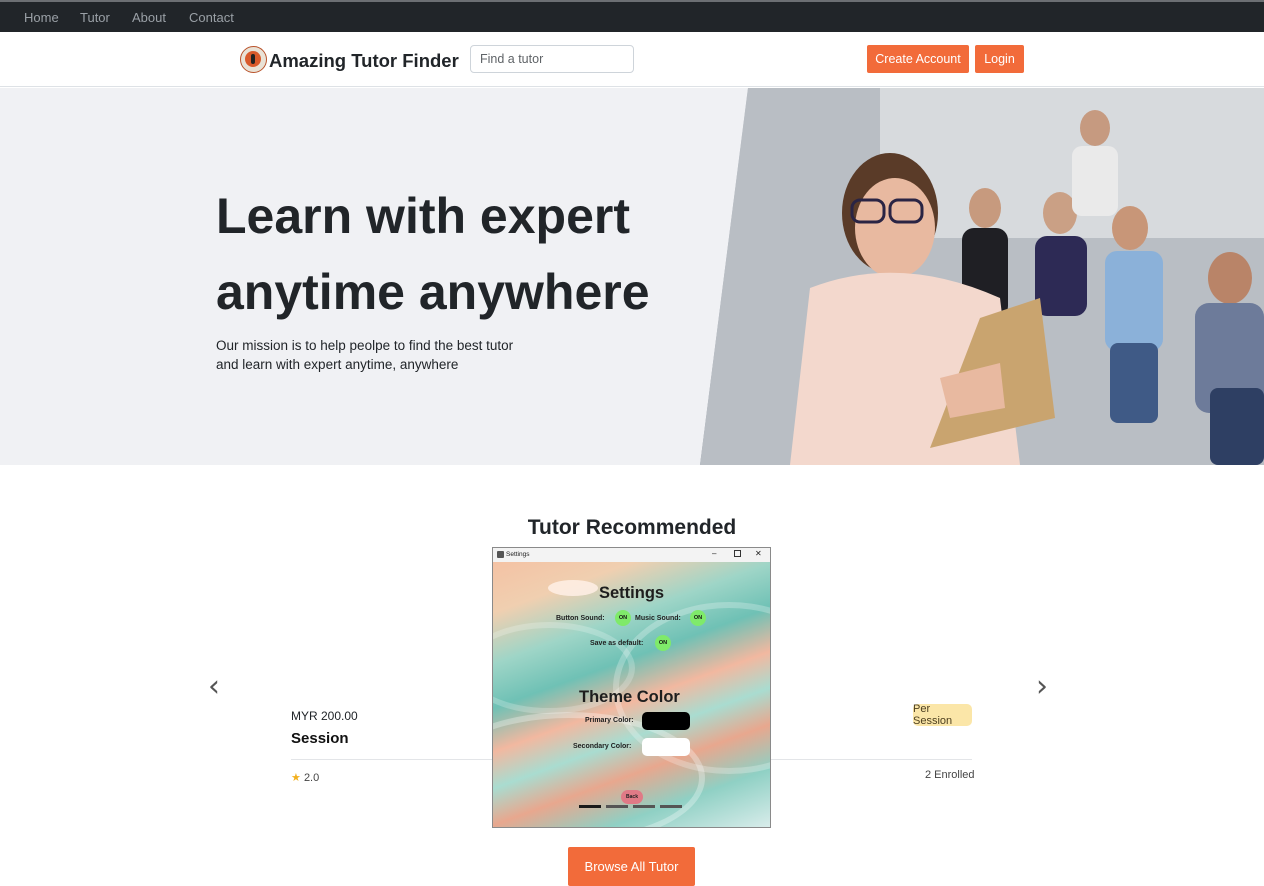 This screenshot has width=1264, height=886. Describe the element at coordinates (632, 797) in the screenshot. I see `back-button: Back` at that location.